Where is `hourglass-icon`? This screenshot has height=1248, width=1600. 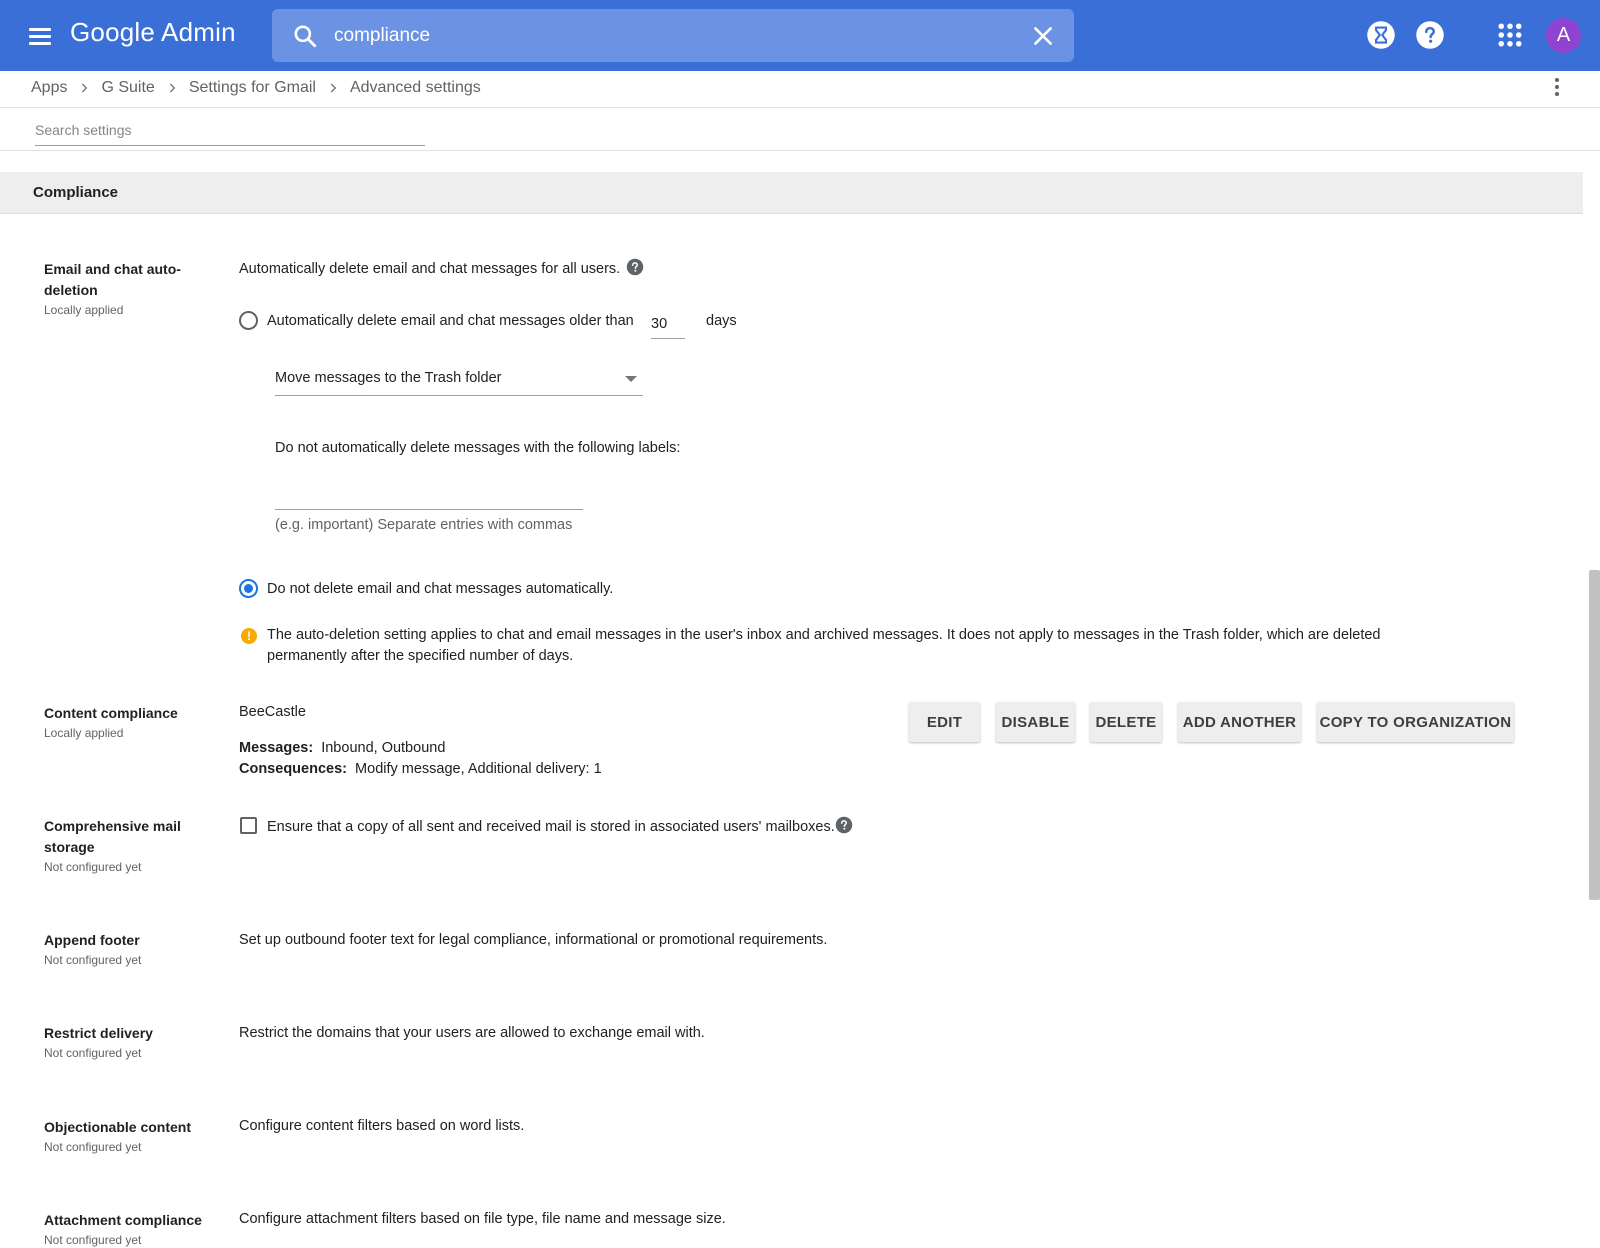
hourglass-icon is located at coordinates (1381, 35).